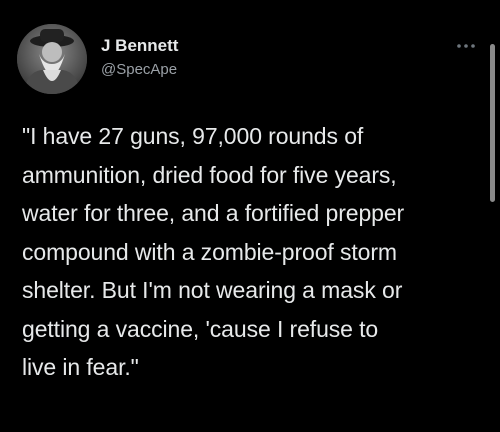 Image resolution: width=500 pixels, height=432 pixels. I want to click on tweet-text-line: water for three, and a fortified prepper, so click(213, 213).